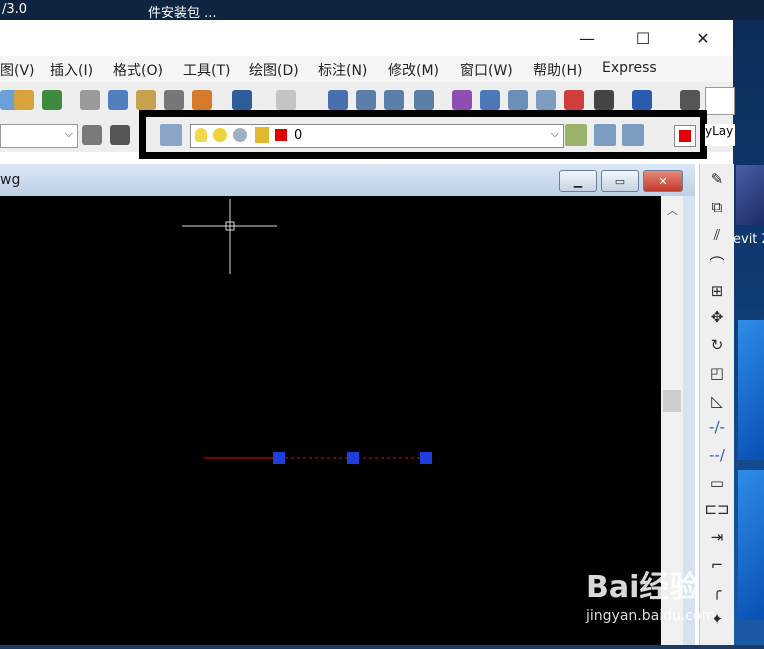  What do you see at coordinates (717, 207) in the screenshot?
I see `copy-icon: ⧉` at bounding box center [717, 207].